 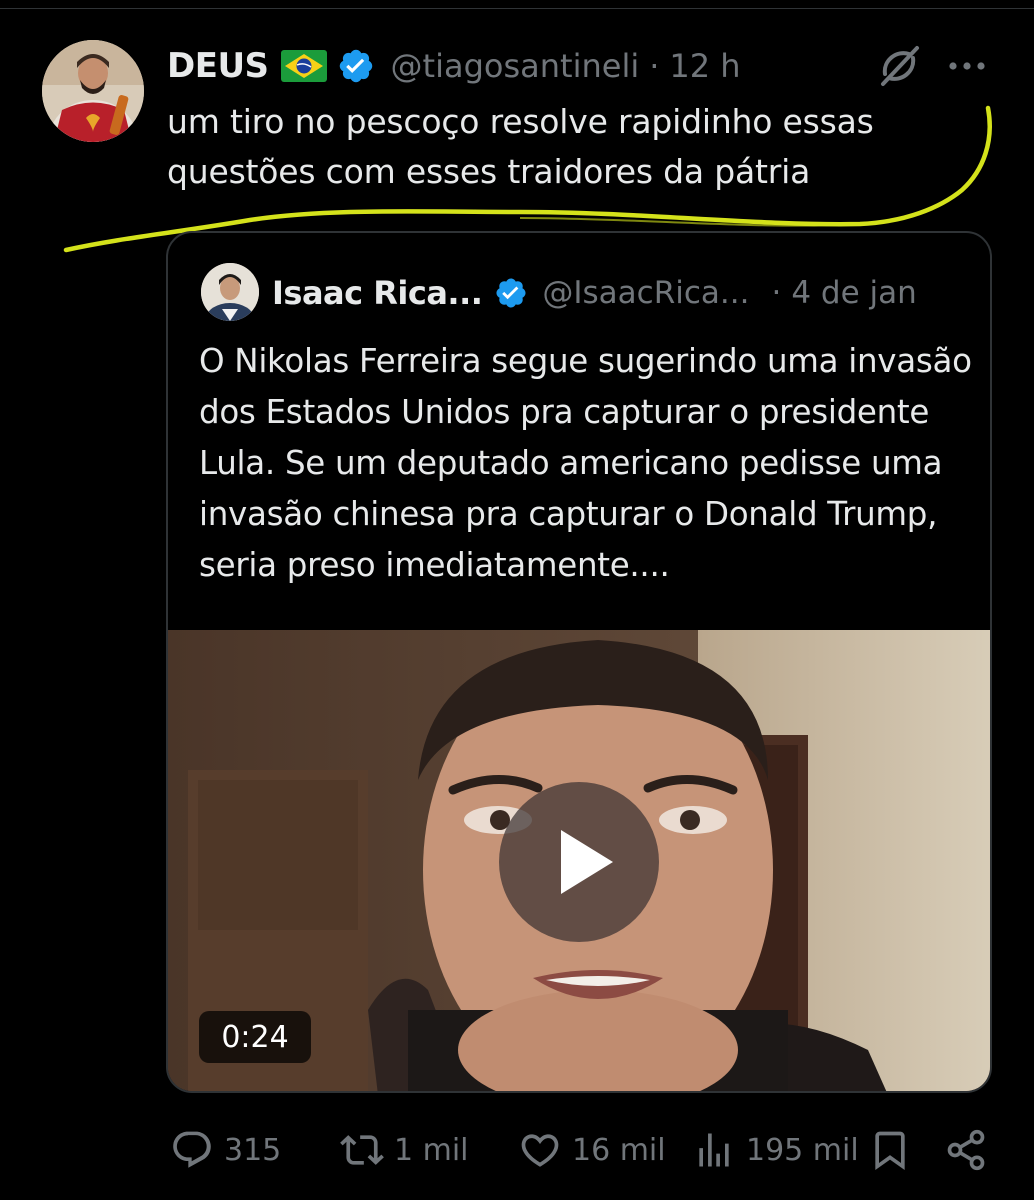 What do you see at coordinates (517, 8) in the screenshot?
I see `top-divider` at bounding box center [517, 8].